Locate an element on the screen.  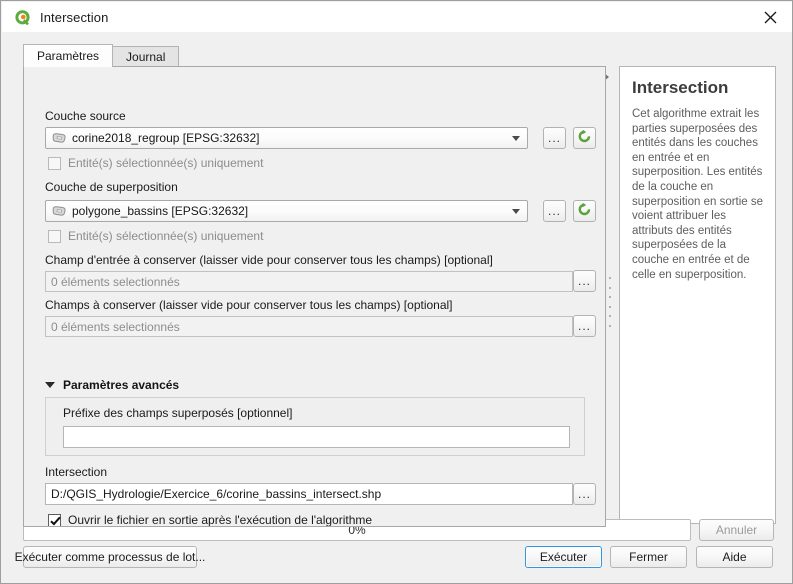
tab-journal-label: Journal is located at coordinates (146, 57).